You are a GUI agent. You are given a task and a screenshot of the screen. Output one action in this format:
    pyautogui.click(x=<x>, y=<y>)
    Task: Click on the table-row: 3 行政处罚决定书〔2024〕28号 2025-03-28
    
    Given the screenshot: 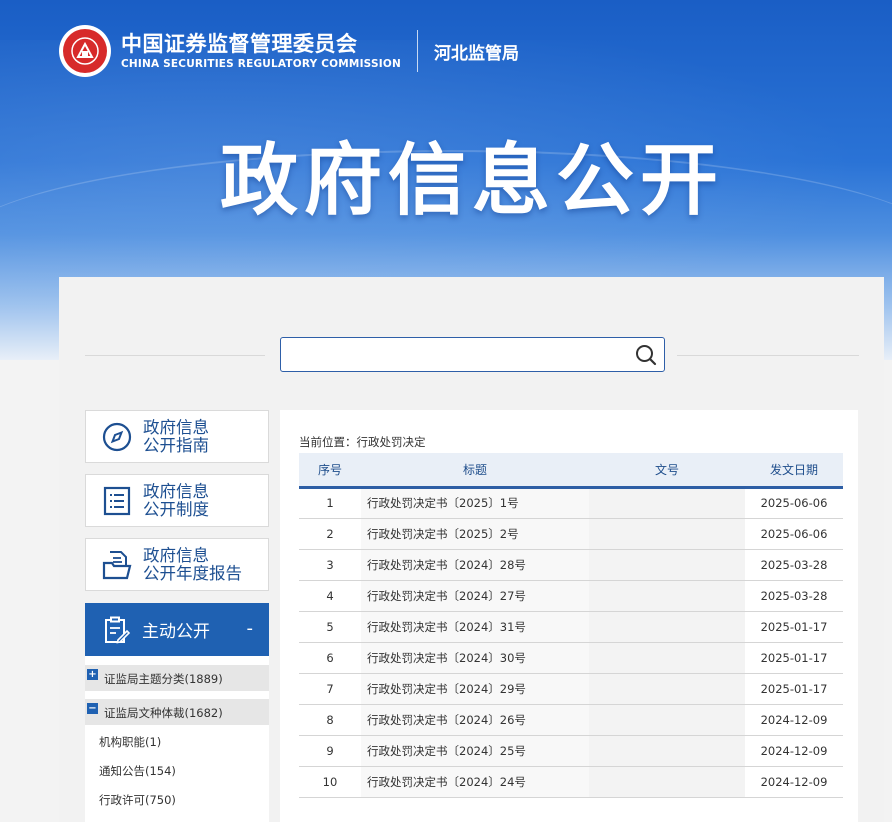 What is the action you would take?
    pyautogui.click(x=571, y=565)
    